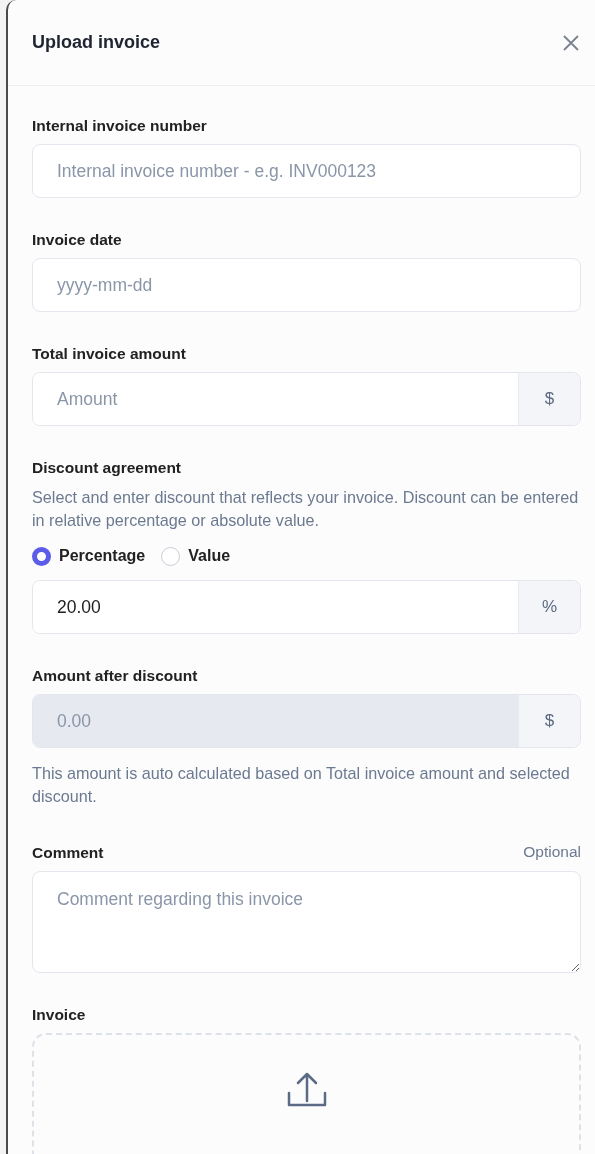 Image resolution: width=595 pixels, height=1154 pixels. What do you see at coordinates (119, 126) in the screenshot?
I see `field-label: Internal invoice number` at bounding box center [119, 126].